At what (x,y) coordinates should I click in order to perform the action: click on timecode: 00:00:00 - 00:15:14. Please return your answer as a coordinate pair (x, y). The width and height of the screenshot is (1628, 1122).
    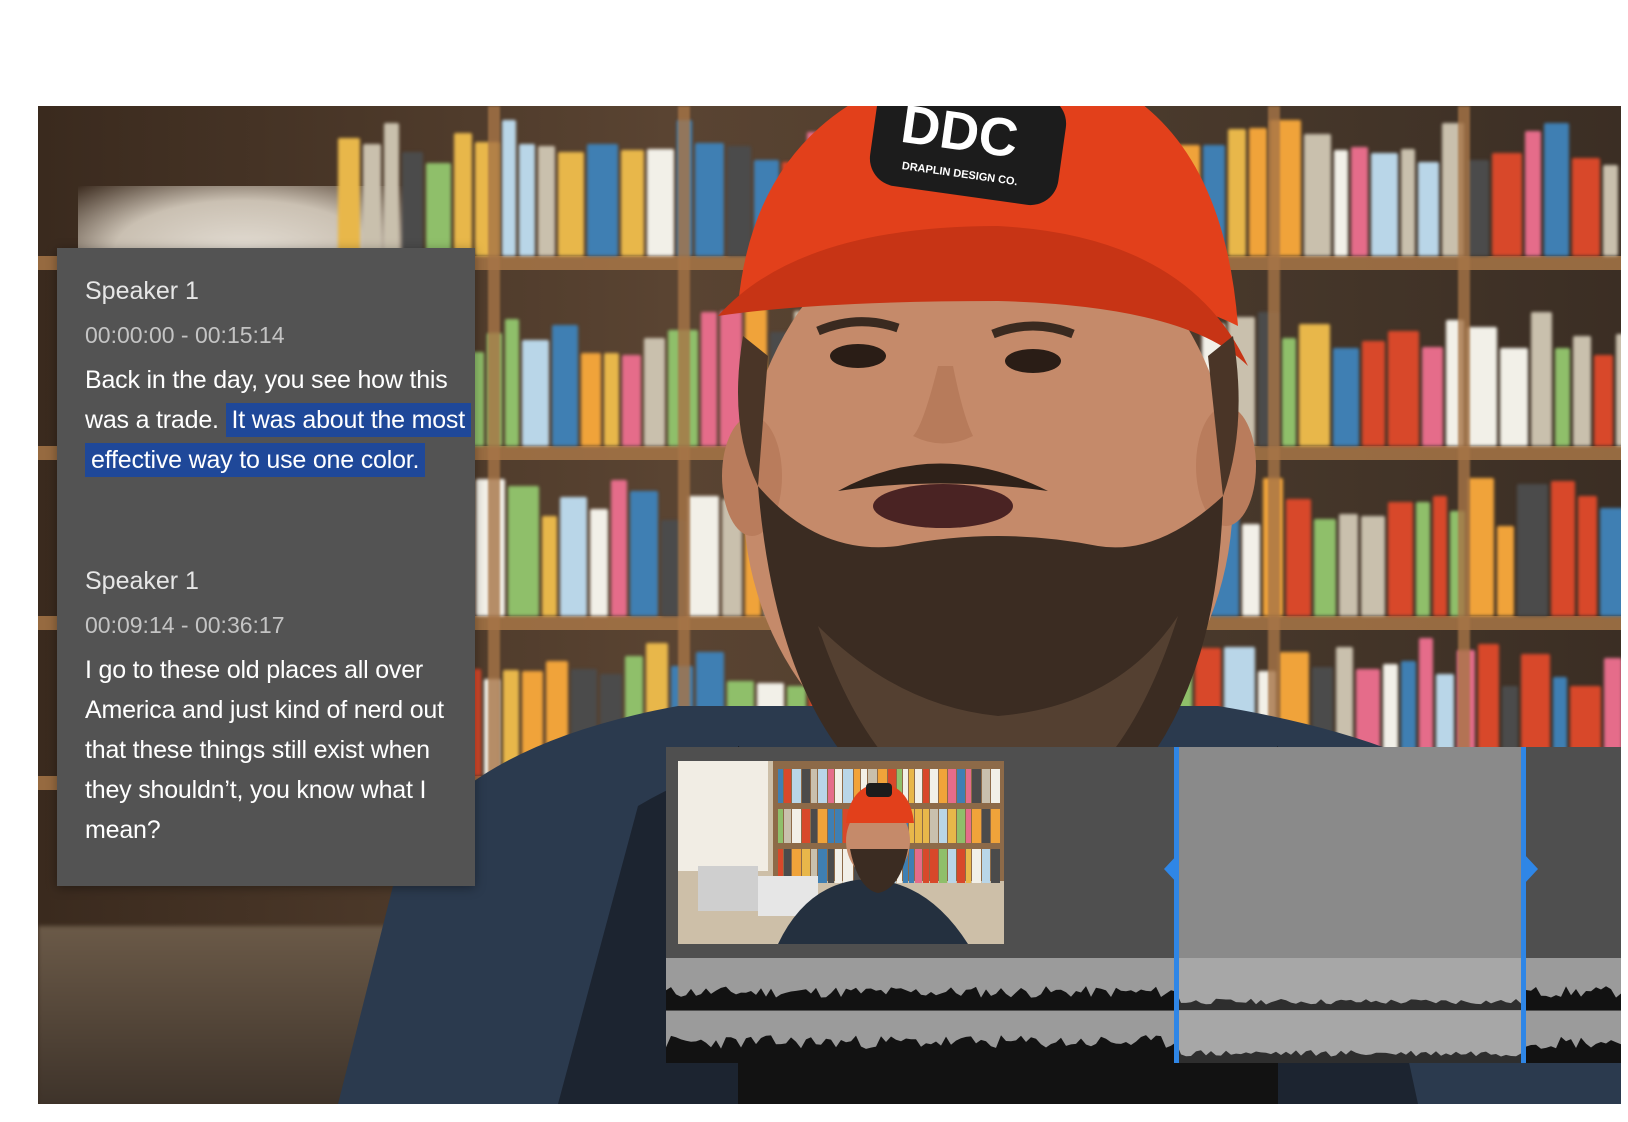
    Looking at the image, I should click on (185, 335).